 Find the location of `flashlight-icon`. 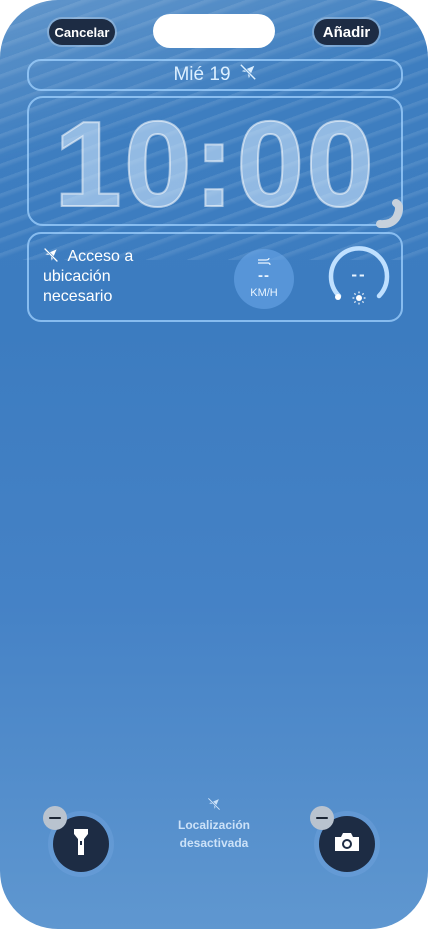

flashlight-icon is located at coordinates (81, 844).